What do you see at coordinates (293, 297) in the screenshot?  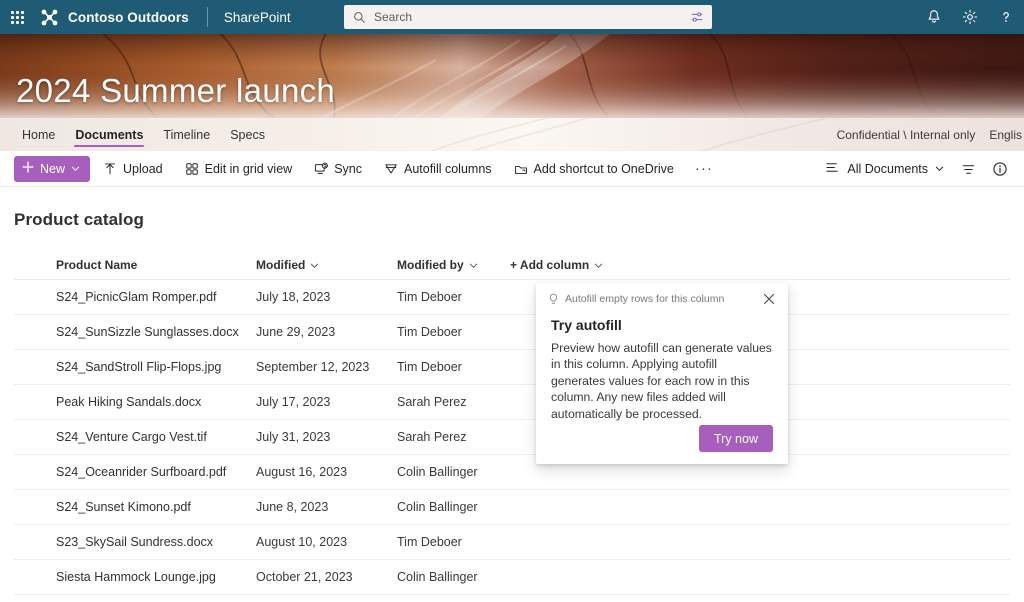 I see `file-modified-date: July 18, 2023` at bounding box center [293, 297].